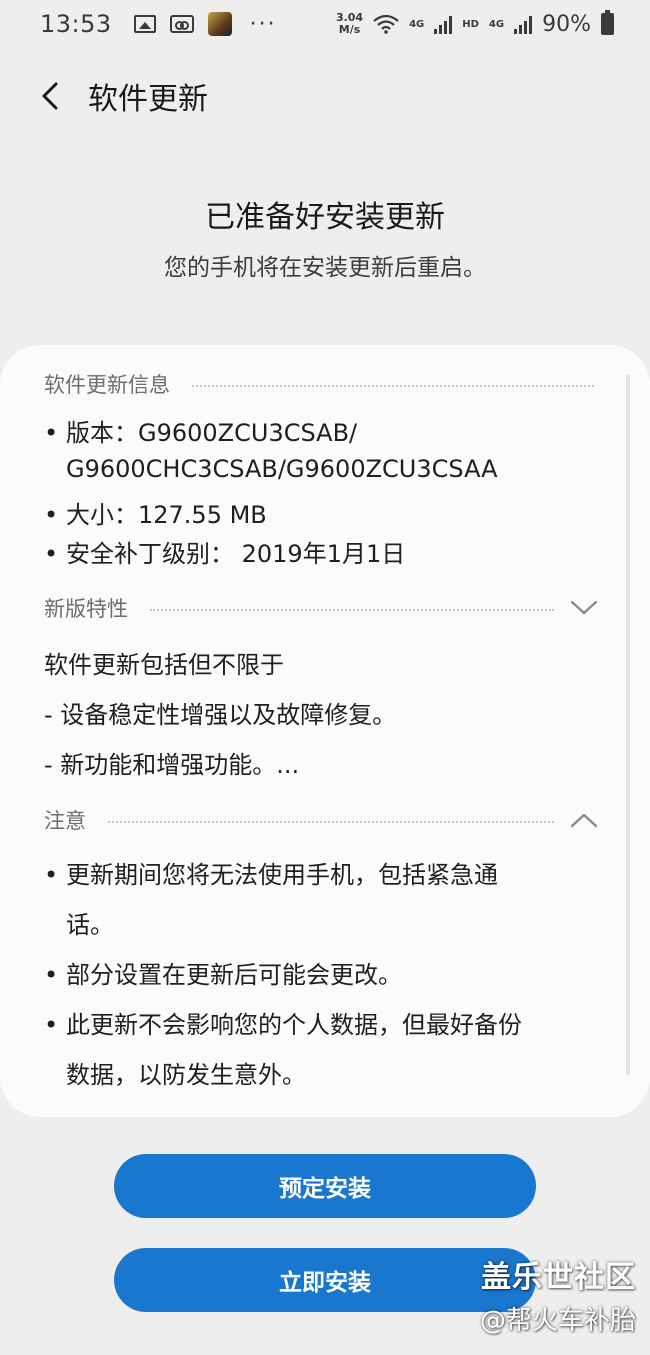 The width and height of the screenshot is (650, 1355). Describe the element at coordinates (325, 268) in the screenshot. I see `restart-notice: 您的手机将在安装更新后重启。` at that location.